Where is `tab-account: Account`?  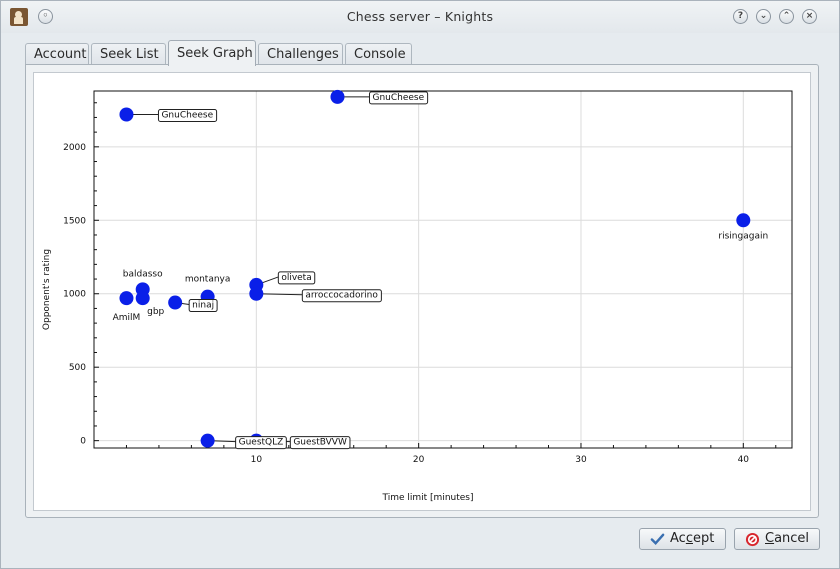 tab-account: Account is located at coordinates (57, 54).